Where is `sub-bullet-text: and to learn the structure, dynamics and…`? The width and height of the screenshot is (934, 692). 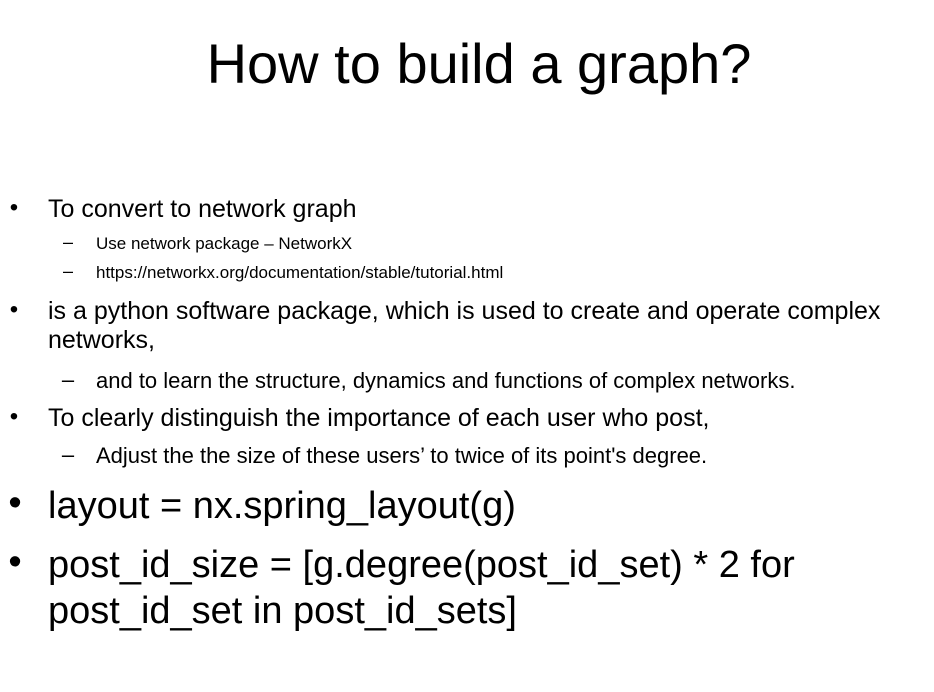 sub-bullet-text: and to learn the structure, dynamics and… is located at coordinates (446, 380).